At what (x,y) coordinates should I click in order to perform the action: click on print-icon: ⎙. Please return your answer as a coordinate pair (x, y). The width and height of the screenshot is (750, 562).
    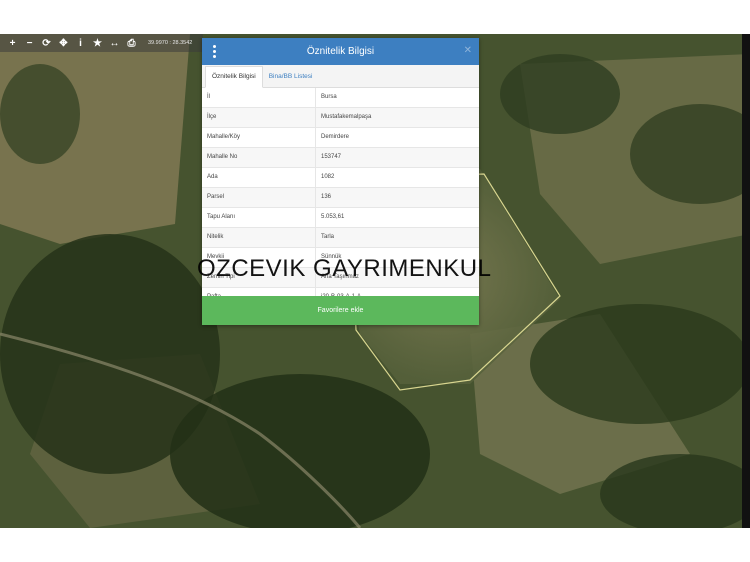
    Looking at the image, I should click on (131, 43).